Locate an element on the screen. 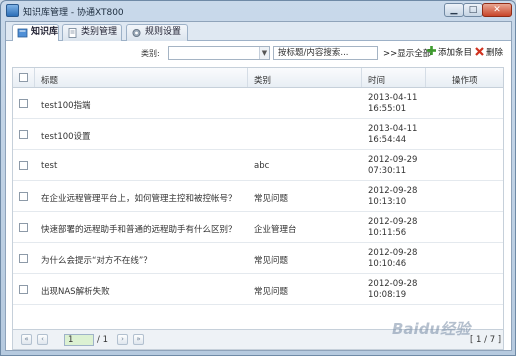 This screenshot has height=356, width=516. tab-rule-settings: 规则设置 is located at coordinates (157, 32).